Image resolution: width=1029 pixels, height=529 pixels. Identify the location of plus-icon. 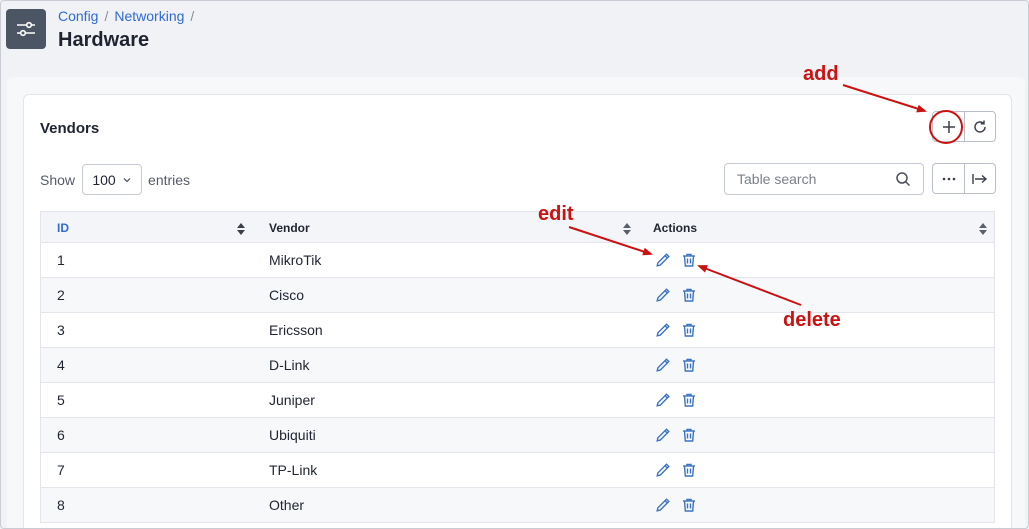
(948, 126).